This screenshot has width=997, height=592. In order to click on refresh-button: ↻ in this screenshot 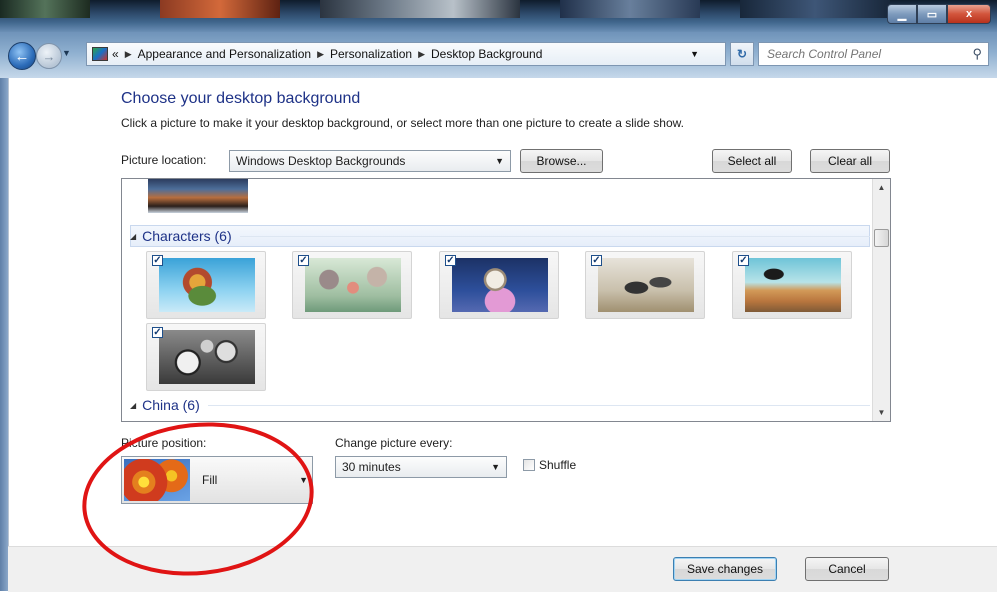, I will do `click(742, 54)`.